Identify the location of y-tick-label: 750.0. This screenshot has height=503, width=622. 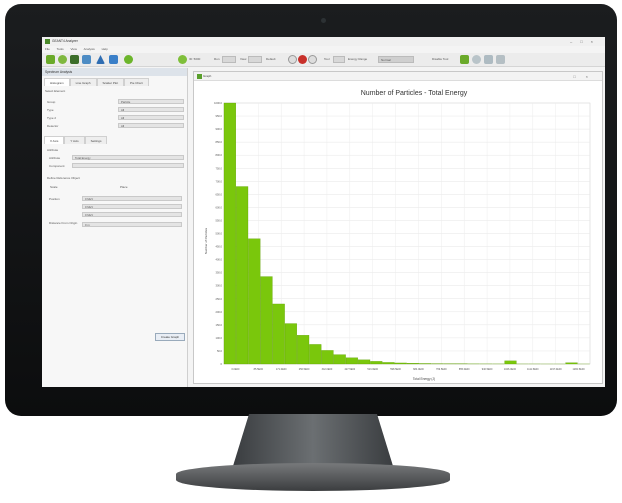
(219, 168).